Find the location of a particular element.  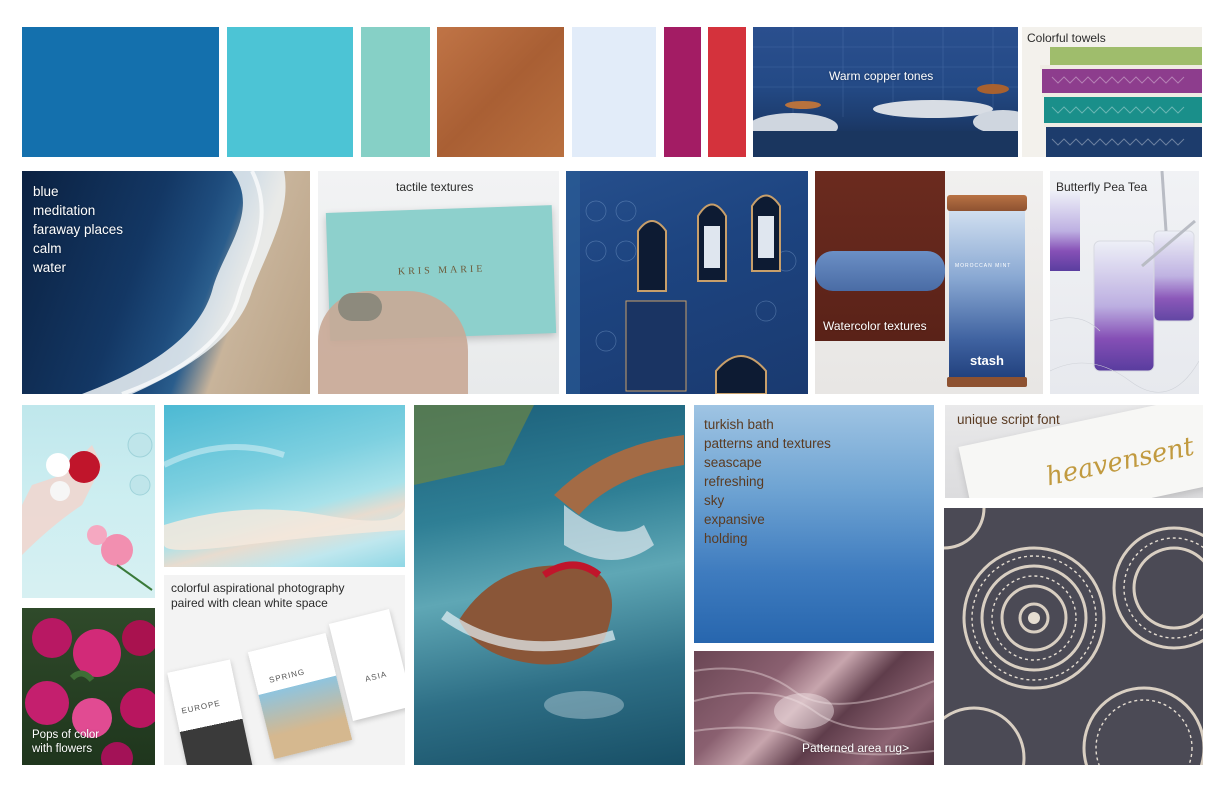

patterned-rug-photo: Patterned area rug> is located at coordinates (814, 708).